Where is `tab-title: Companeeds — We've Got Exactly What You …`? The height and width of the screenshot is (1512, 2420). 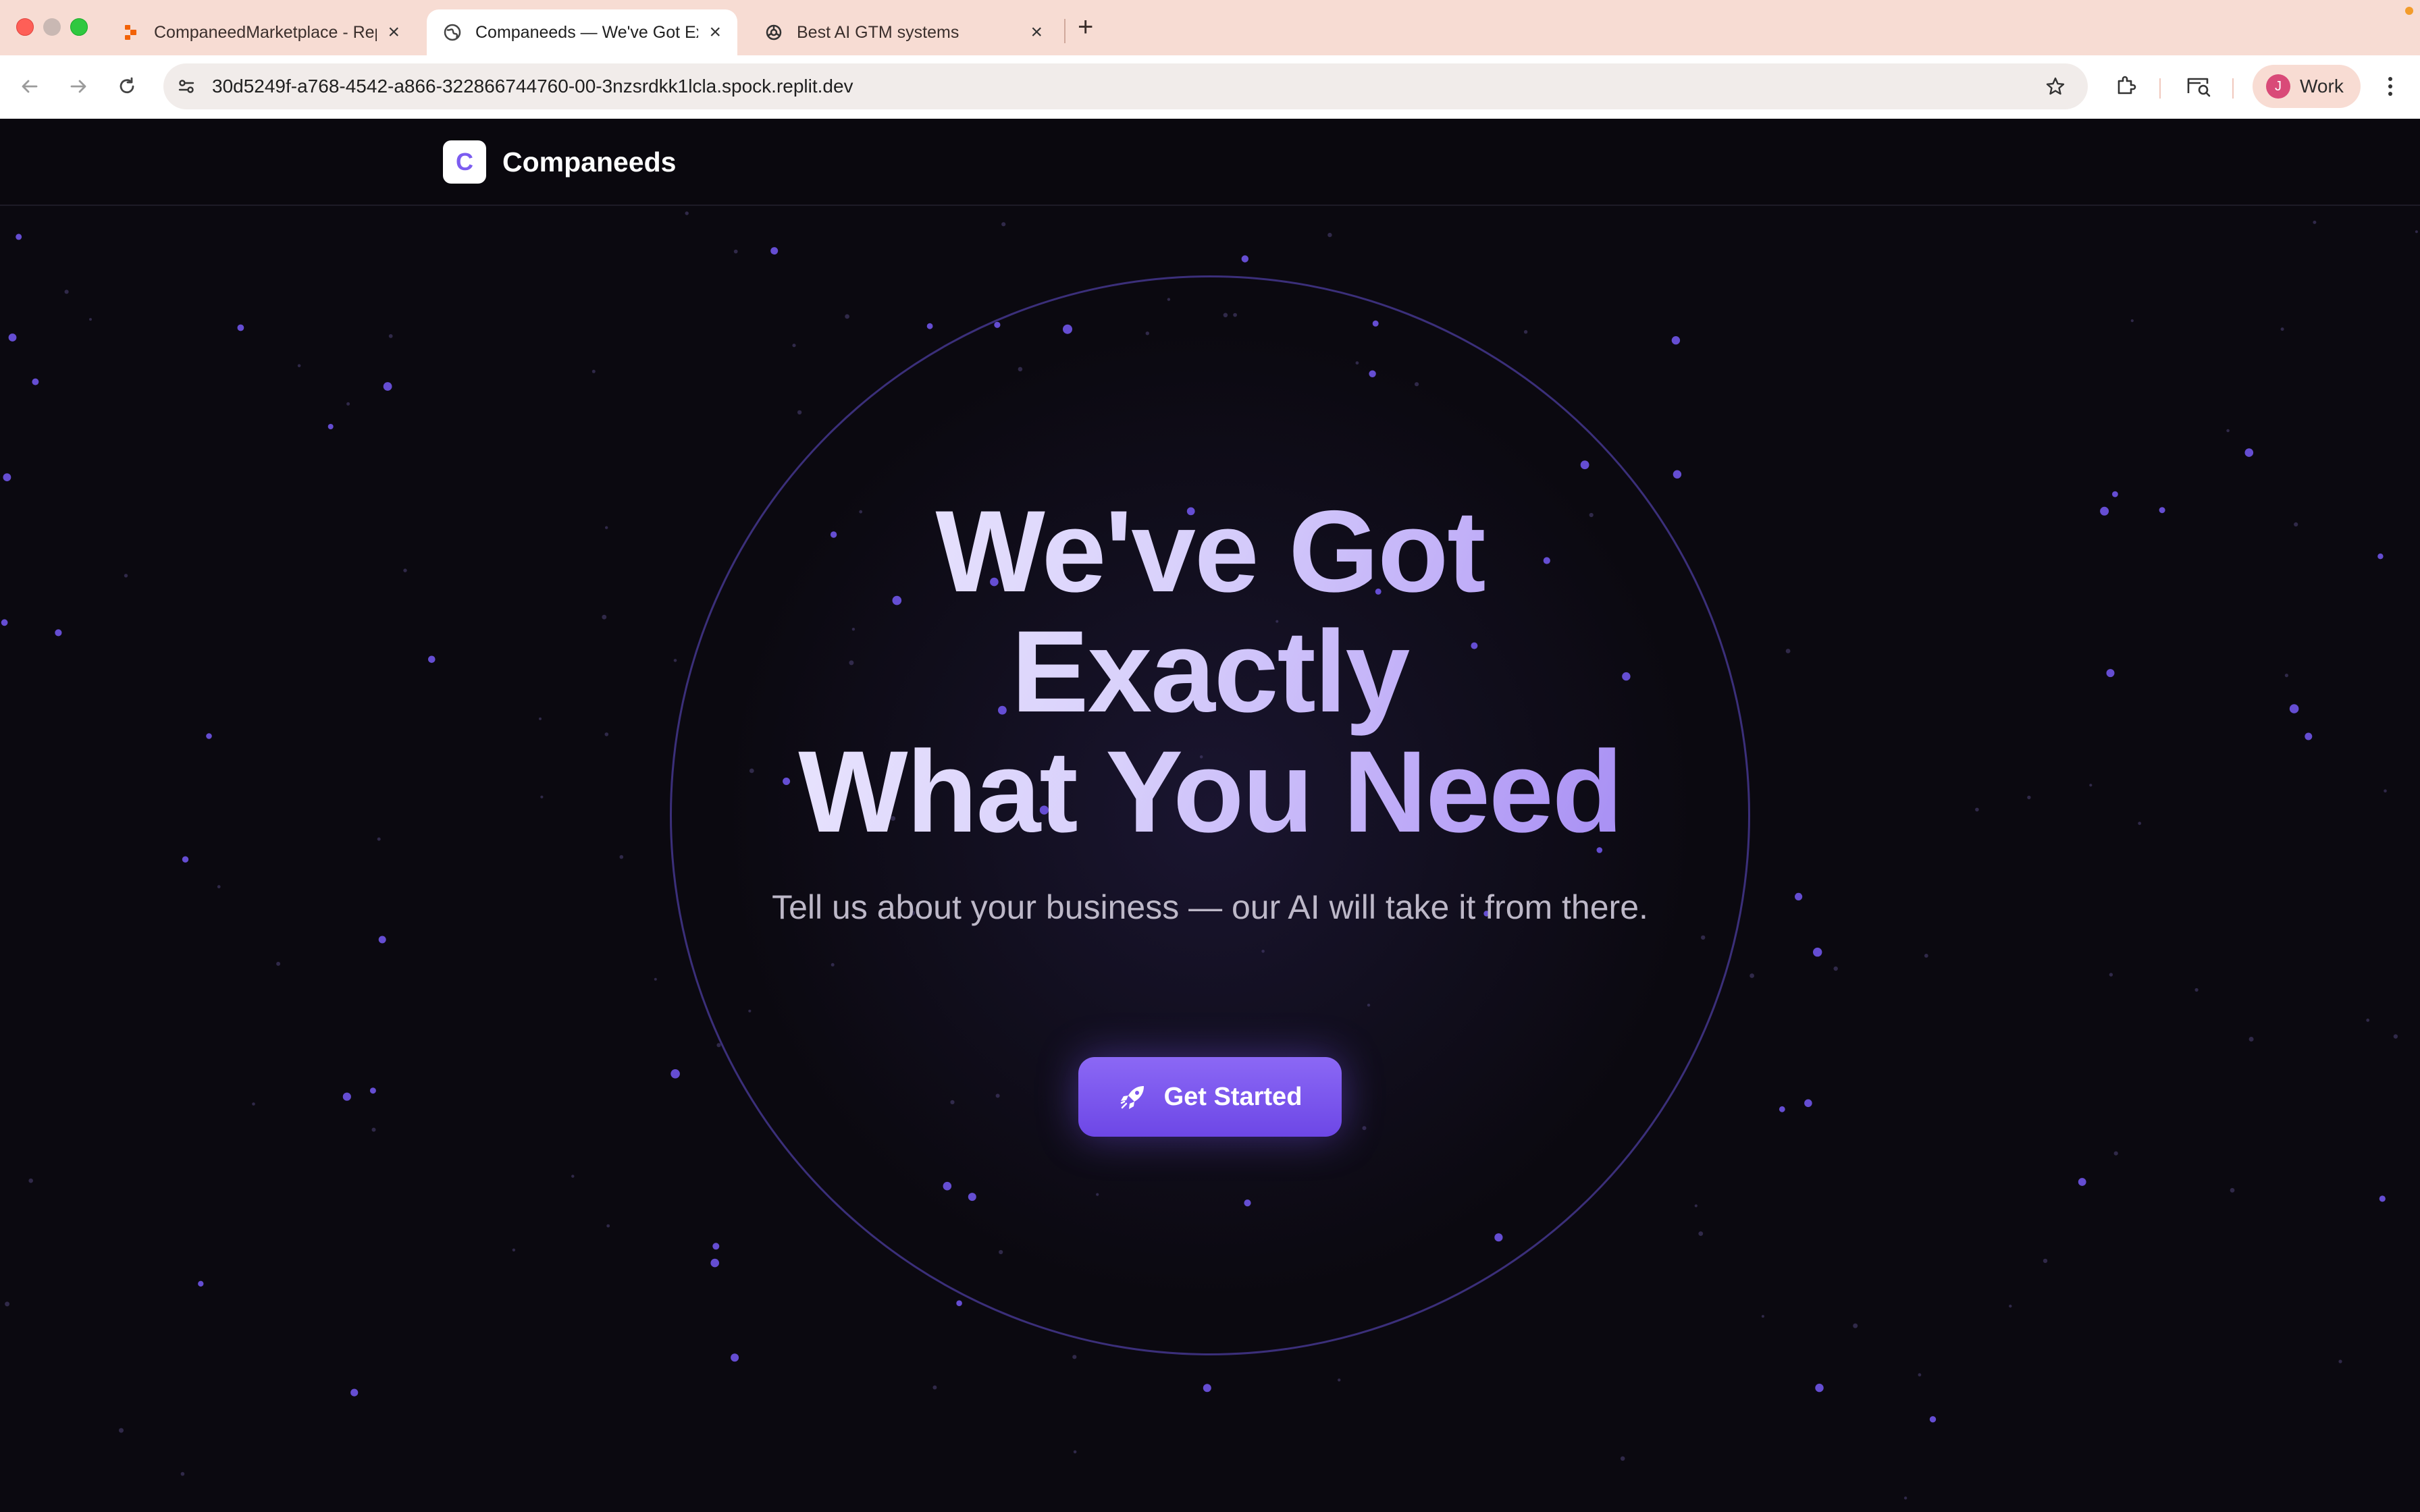
tab-title: Companeeds — We've Got Exactly What You … is located at coordinates (586, 32).